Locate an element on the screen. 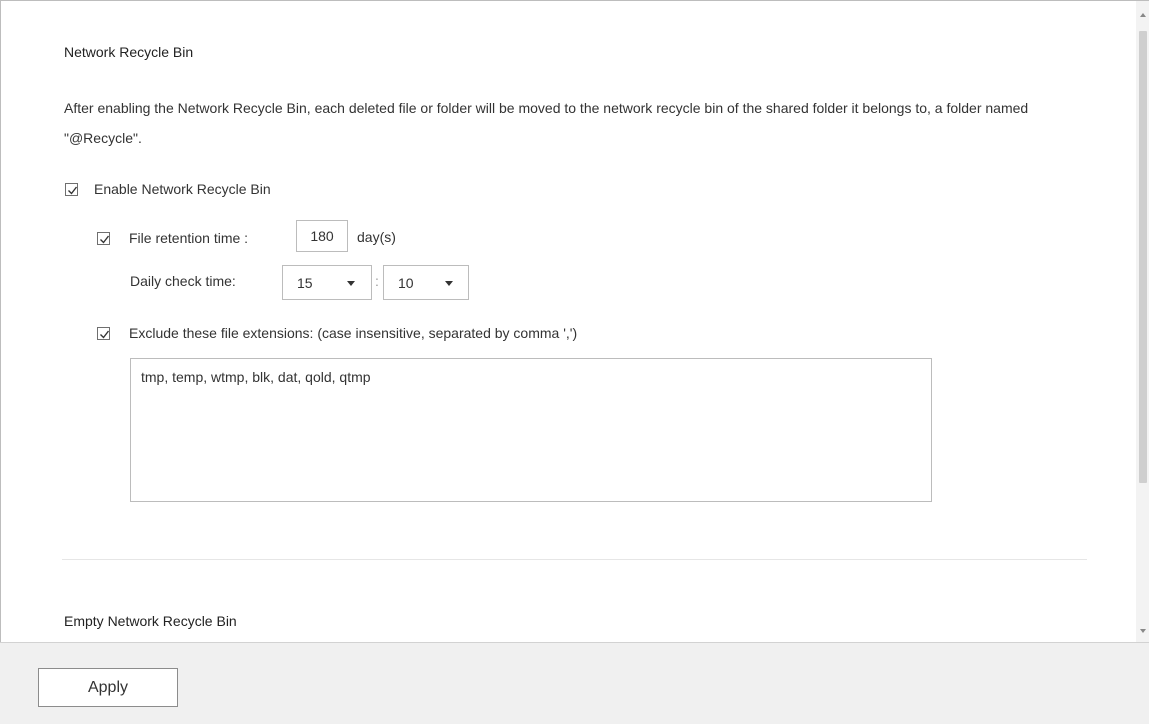  section-title-network-recycle-bin: Network Recycle Bin is located at coordinates (129, 52).